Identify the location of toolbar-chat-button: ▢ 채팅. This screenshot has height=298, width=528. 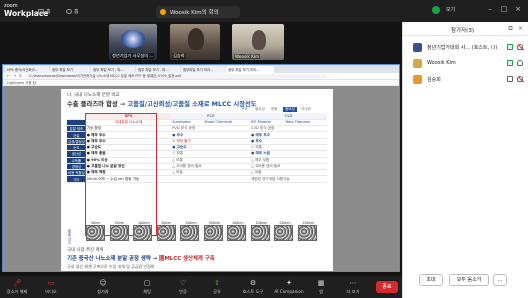
(147, 287).